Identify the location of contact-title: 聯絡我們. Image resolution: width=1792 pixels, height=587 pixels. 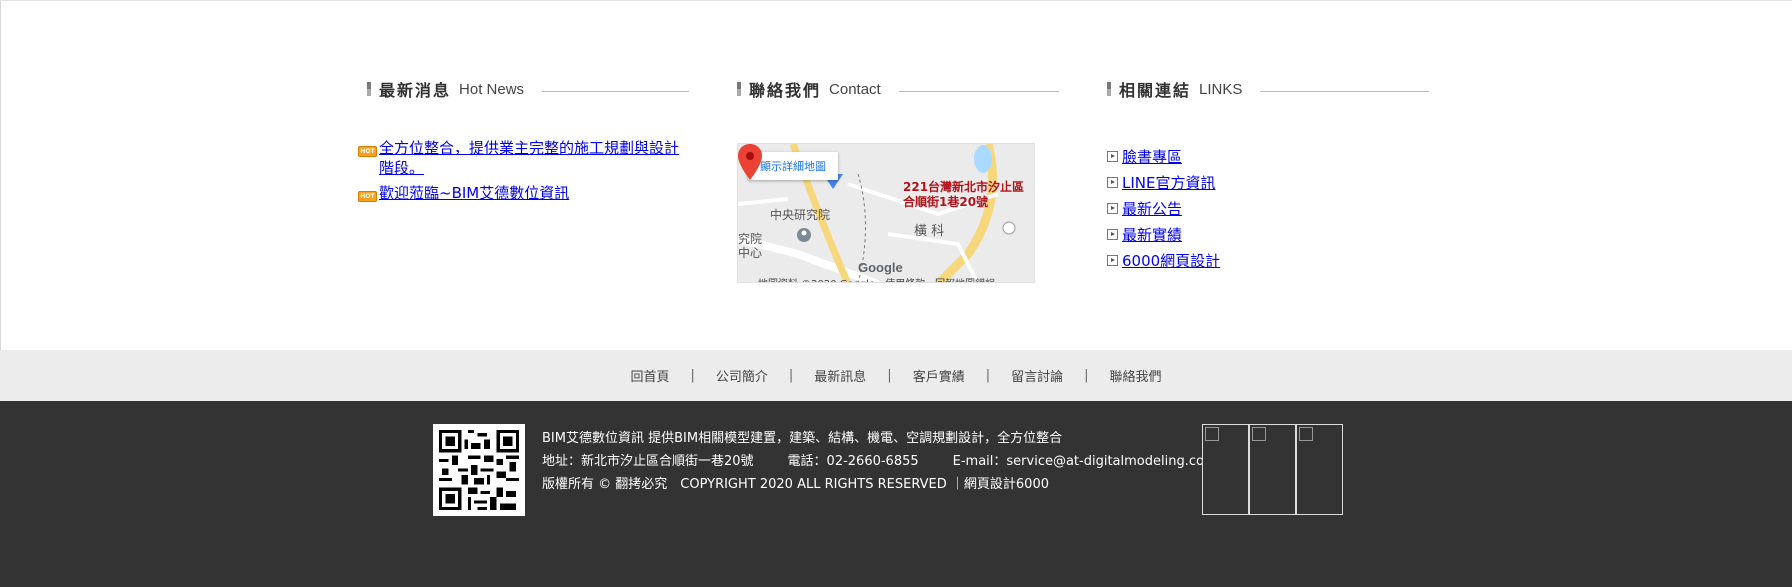
(785, 90).